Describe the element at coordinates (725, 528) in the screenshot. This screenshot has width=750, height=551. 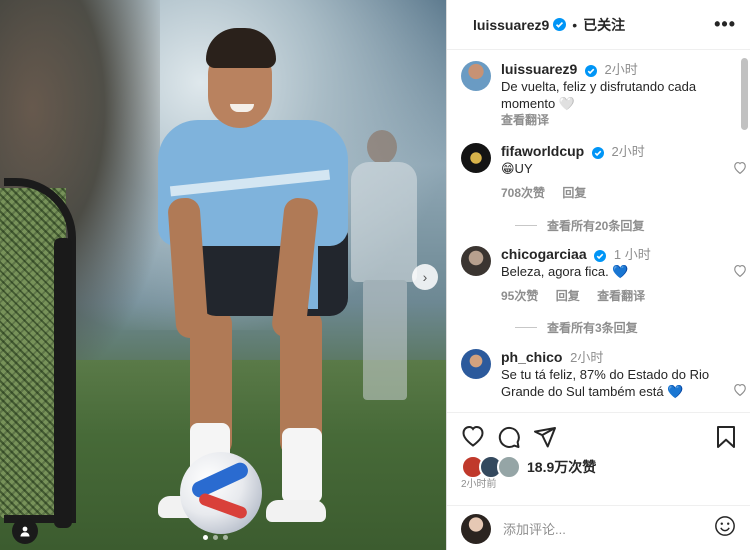
I see `emoji-icon` at that location.